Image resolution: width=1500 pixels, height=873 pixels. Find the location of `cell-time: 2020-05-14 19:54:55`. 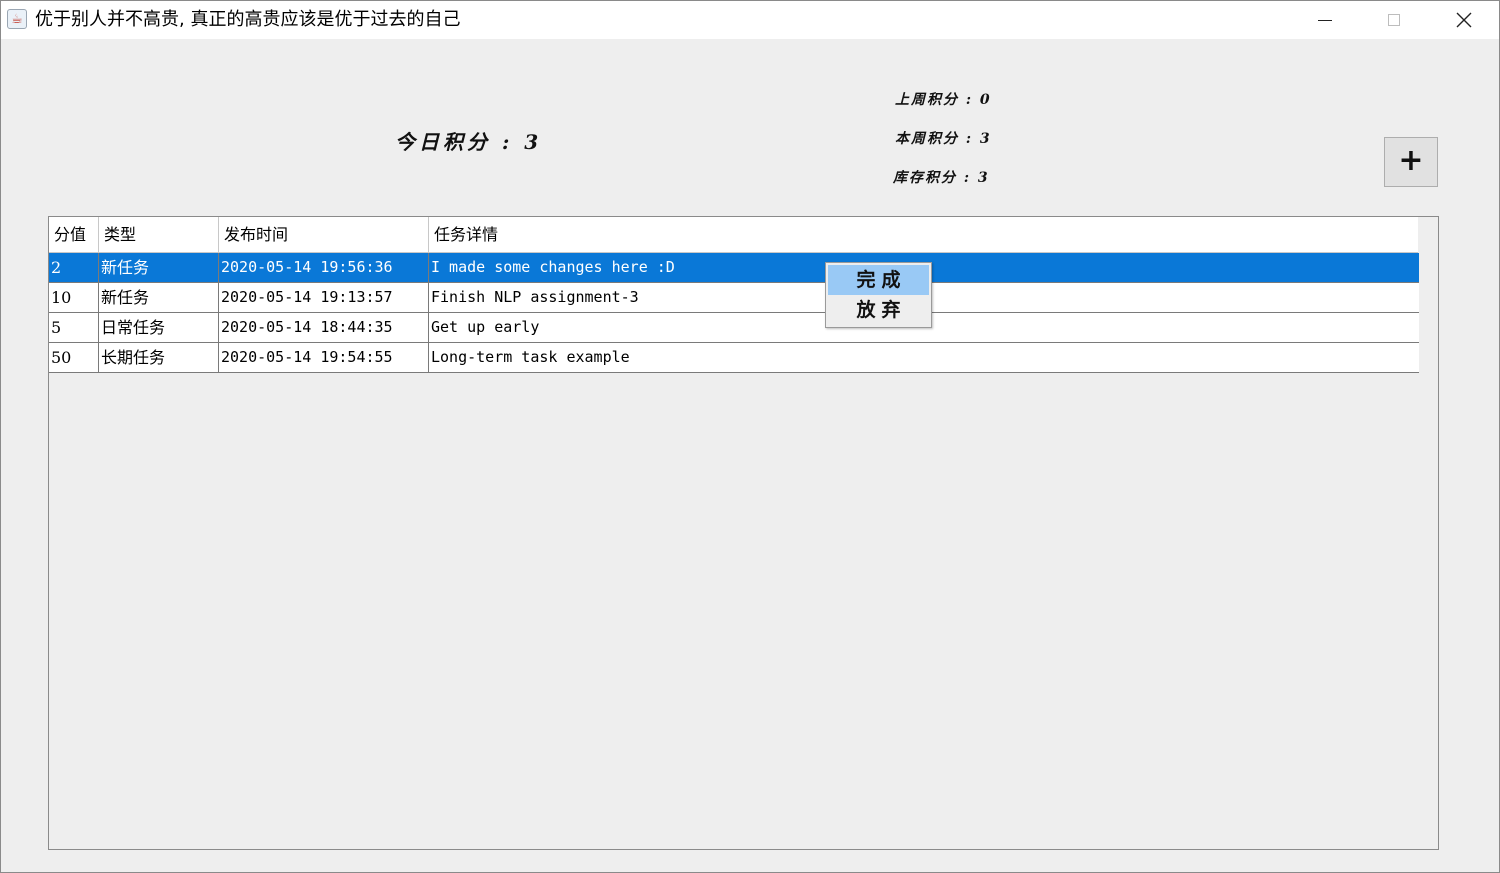

cell-time: 2020-05-14 19:54:55 is located at coordinates (324, 357).